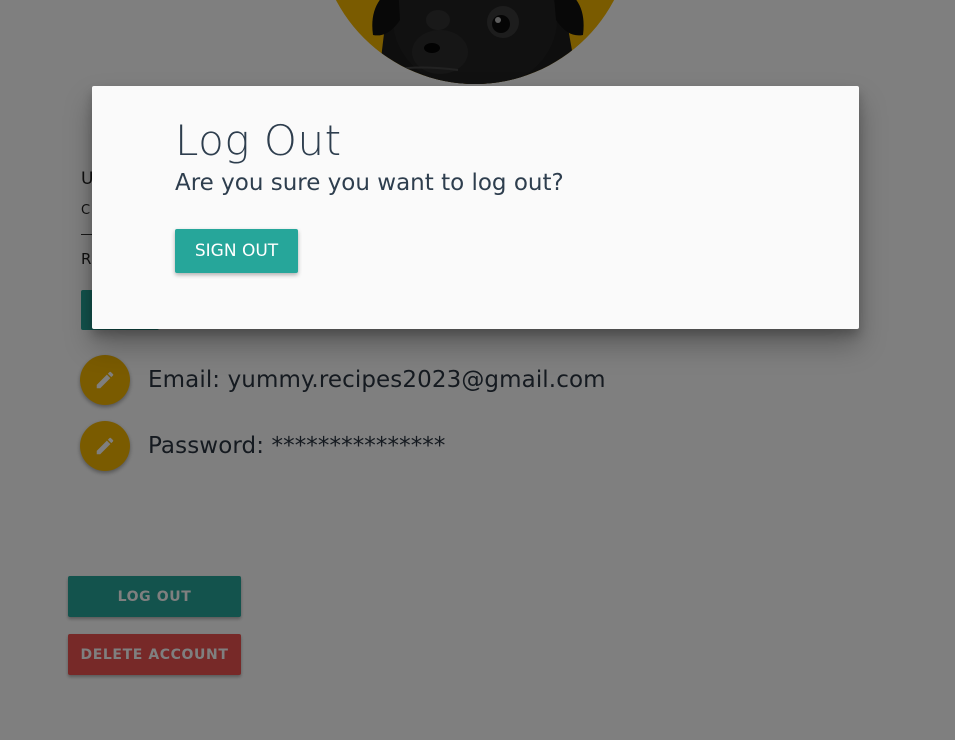 This screenshot has height=740, width=955. I want to click on modal-message: Are you sure you want to log out?, so click(369, 183).